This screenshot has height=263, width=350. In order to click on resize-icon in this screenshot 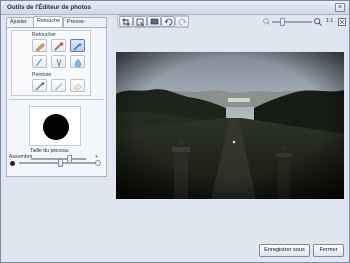, I will do `click(140, 22)`.